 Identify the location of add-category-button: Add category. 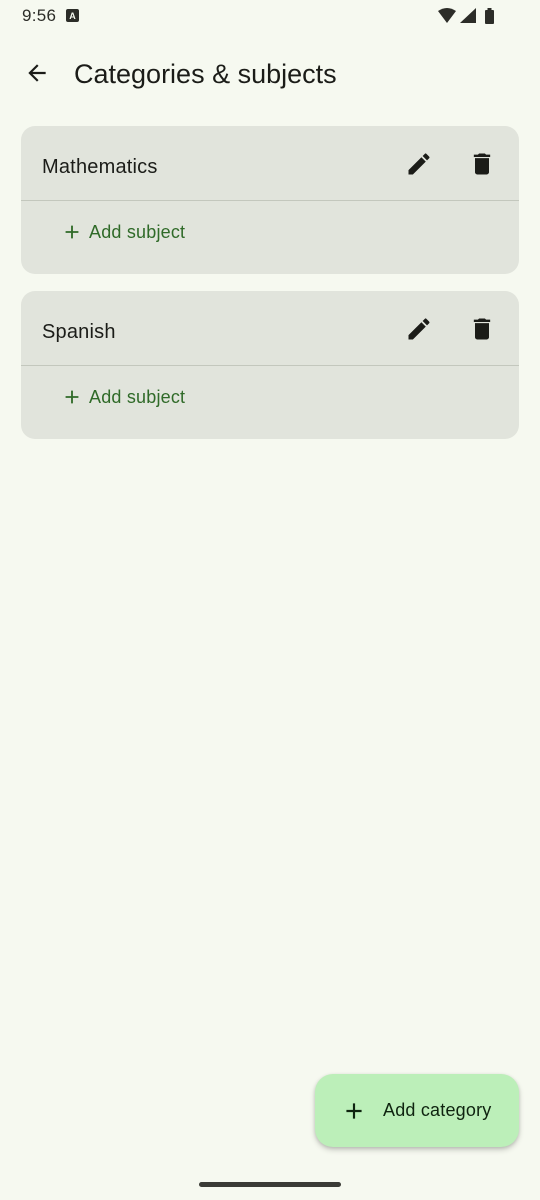
(417, 1110).